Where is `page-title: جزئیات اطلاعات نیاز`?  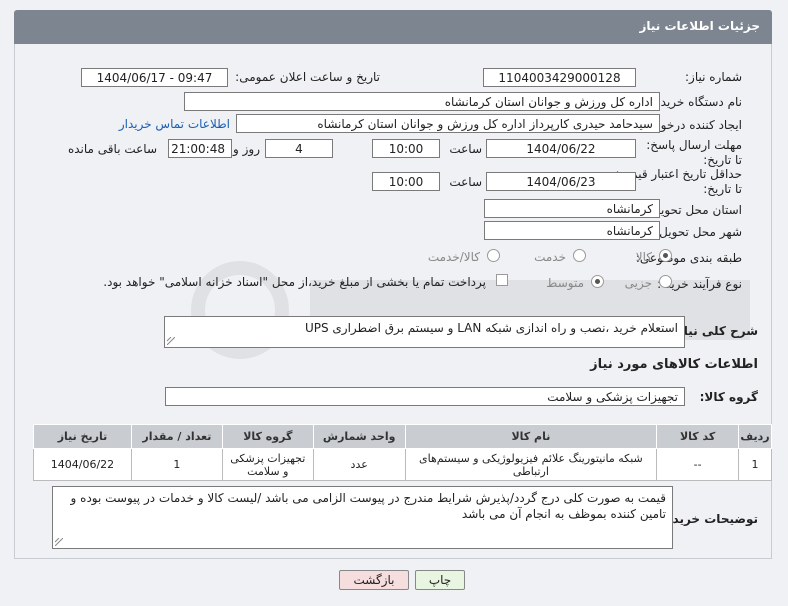
page-title: جزئیات اطلاعات نیاز is located at coordinates (699, 26).